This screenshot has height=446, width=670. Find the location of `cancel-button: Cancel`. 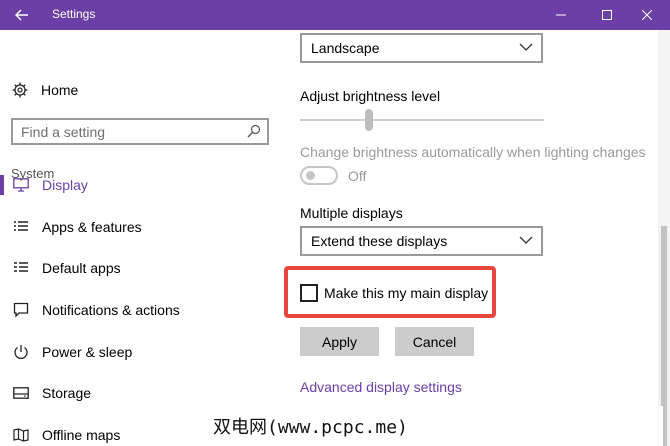

cancel-button: Cancel is located at coordinates (434, 341).